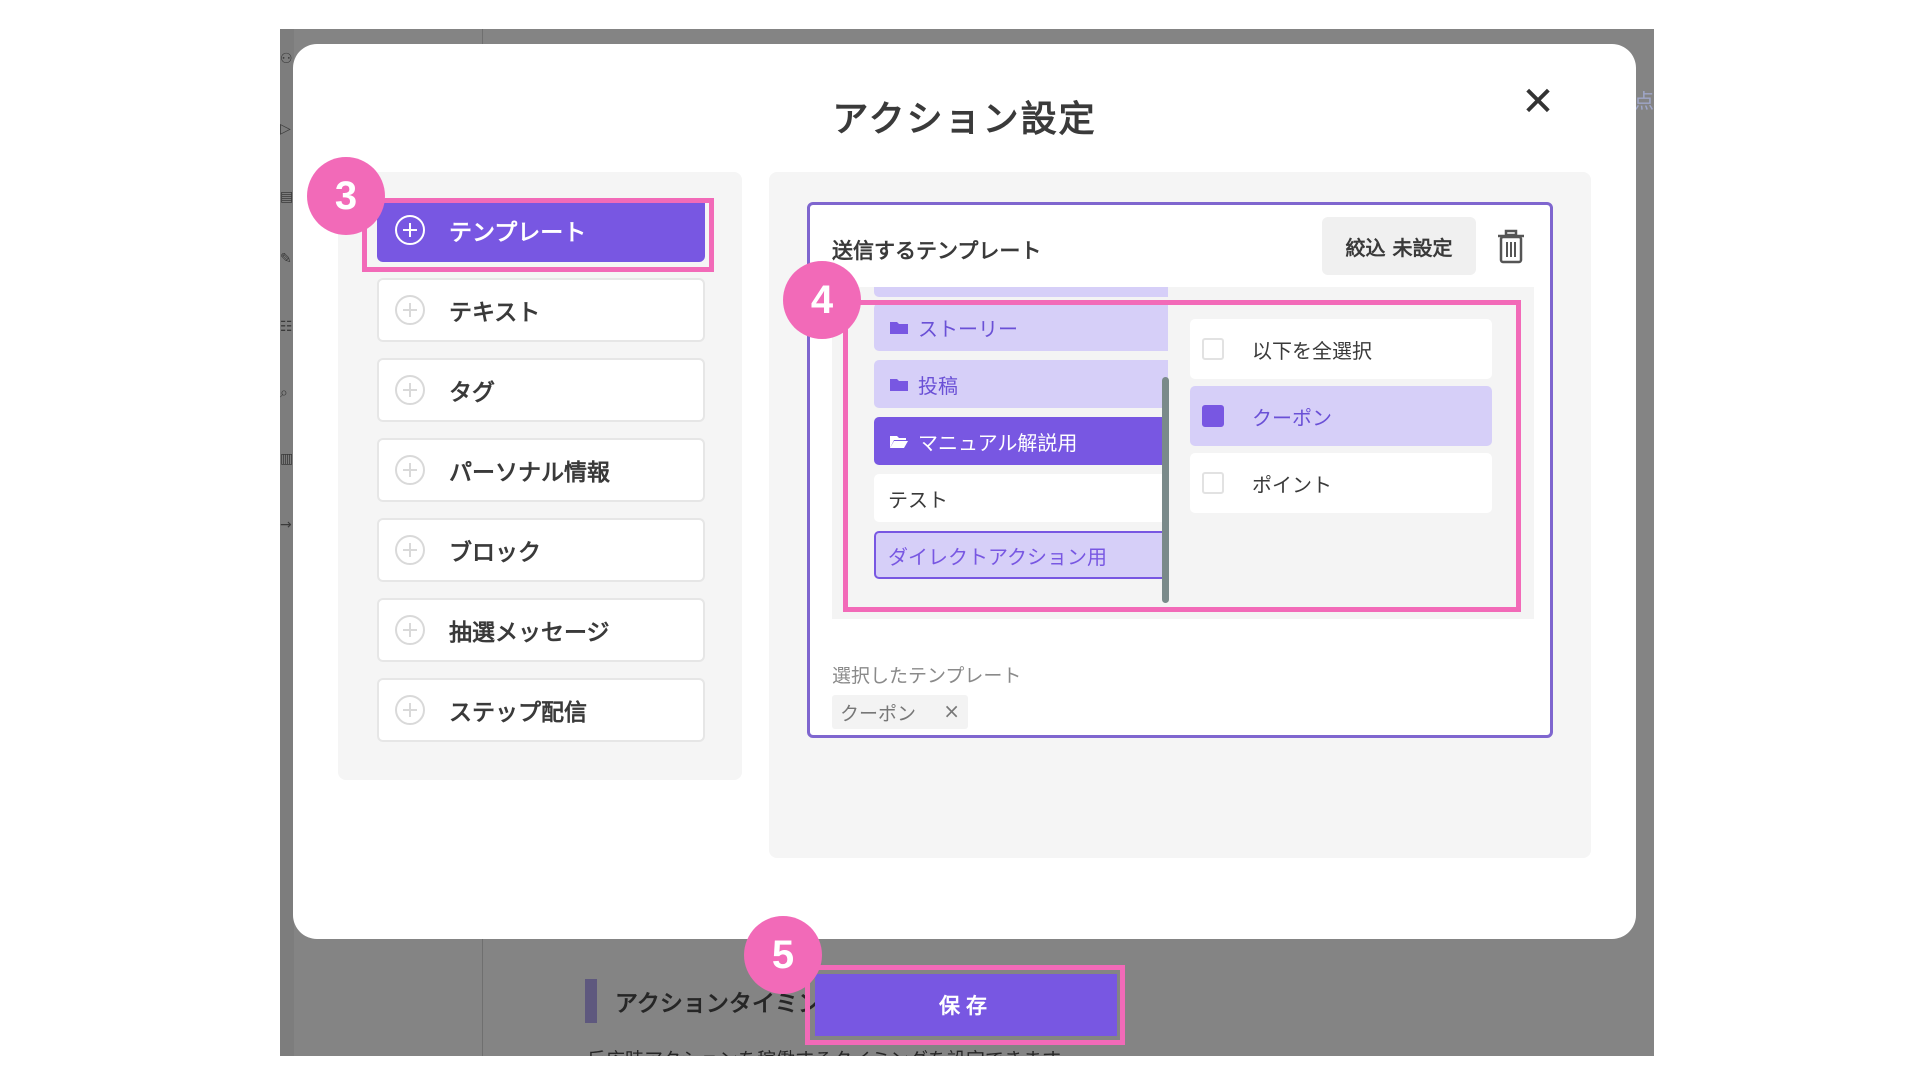 This screenshot has height=1080, width=1920. What do you see at coordinates (938, 385) in the screenshot?
I see `folder-label: 投稿` at bounding box center [938, 385].